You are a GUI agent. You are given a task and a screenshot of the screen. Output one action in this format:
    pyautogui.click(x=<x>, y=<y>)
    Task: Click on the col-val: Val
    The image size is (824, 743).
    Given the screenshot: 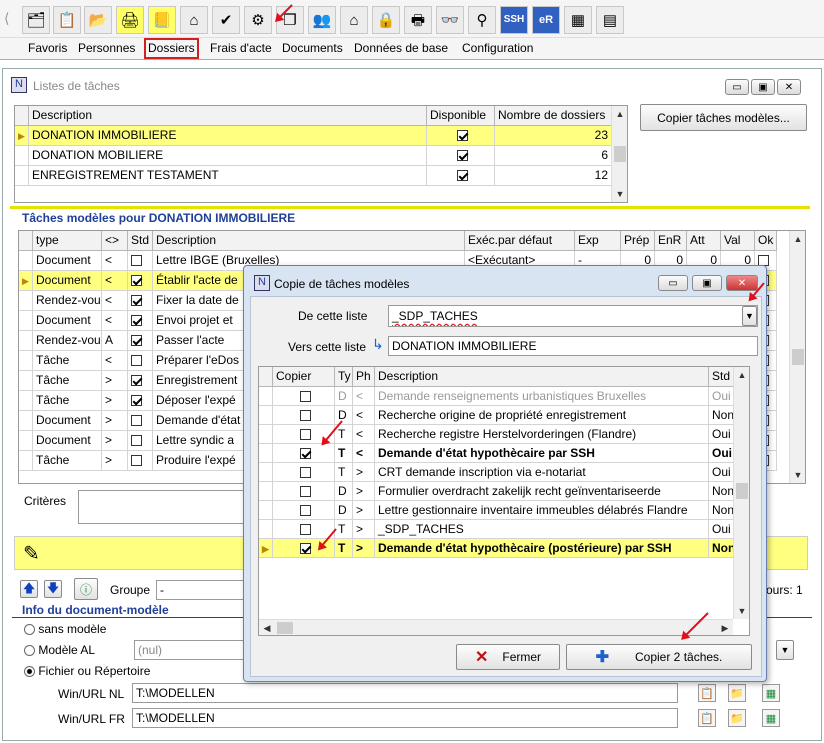 What is the action you would take?
    pyautogui.click(x=738, y=241)
    